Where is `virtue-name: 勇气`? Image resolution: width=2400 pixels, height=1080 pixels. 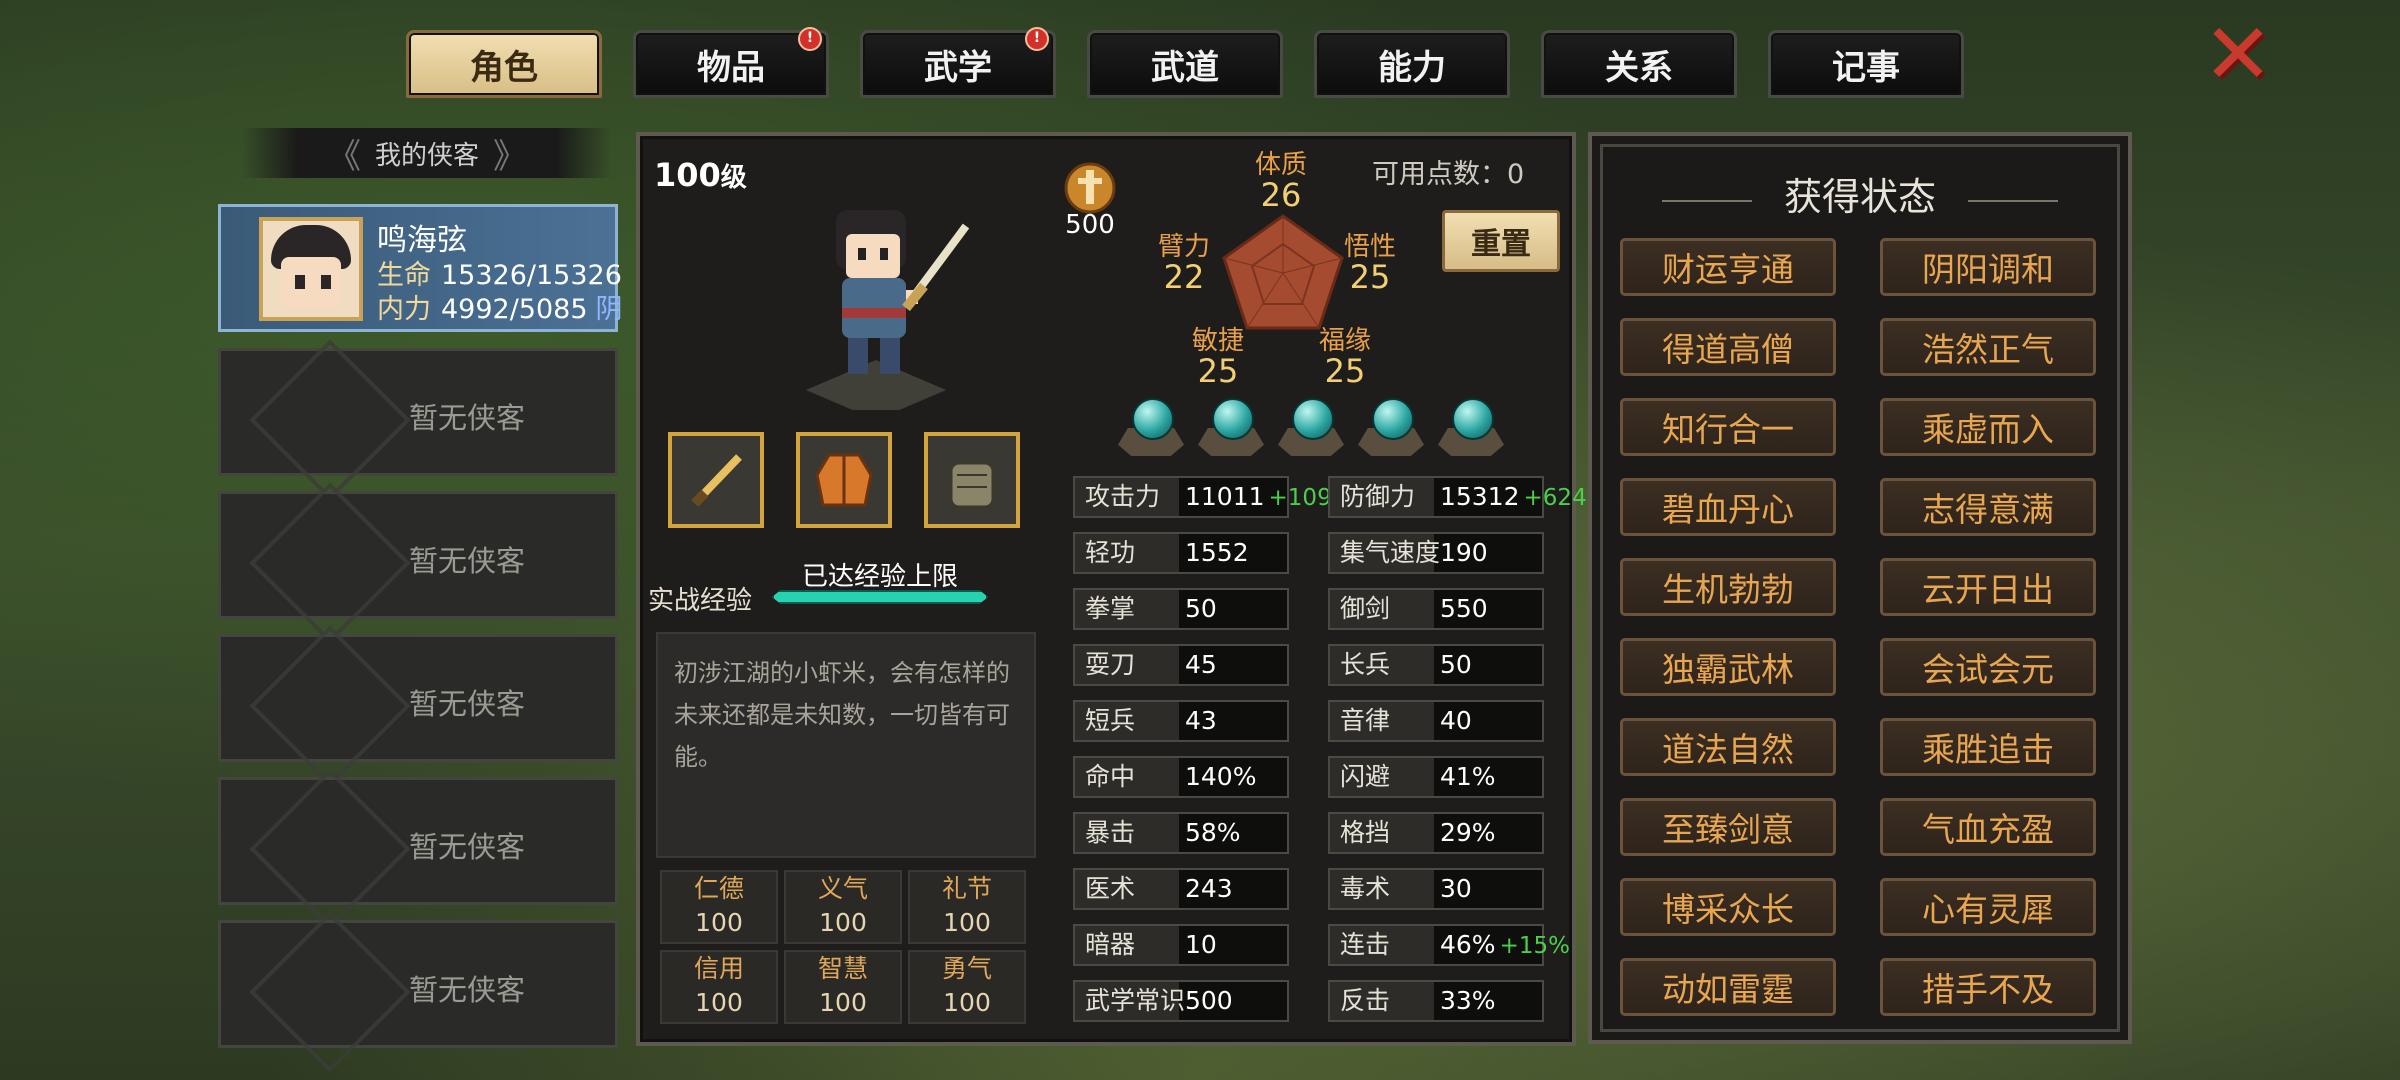 virtue-name: 勇气 is located at coordinates (966, 968).